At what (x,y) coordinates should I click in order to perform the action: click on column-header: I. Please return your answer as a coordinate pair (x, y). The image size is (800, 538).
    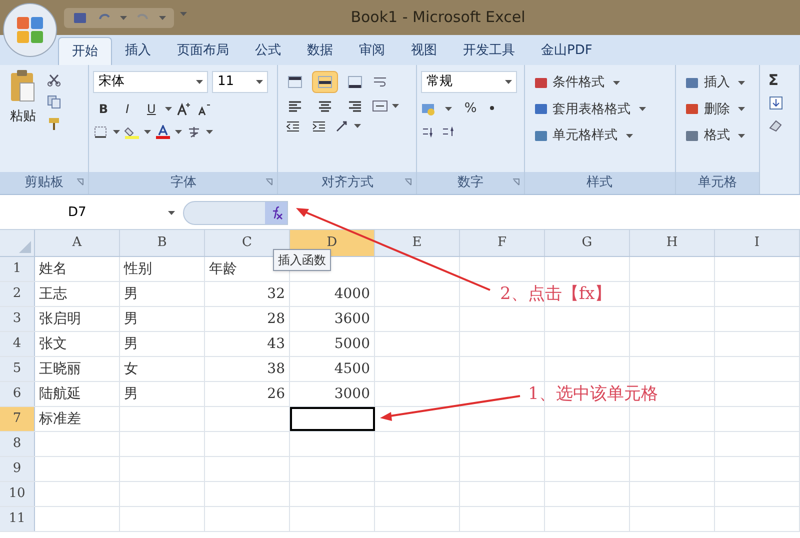
    Looking at the image, I should click on (757, 243).